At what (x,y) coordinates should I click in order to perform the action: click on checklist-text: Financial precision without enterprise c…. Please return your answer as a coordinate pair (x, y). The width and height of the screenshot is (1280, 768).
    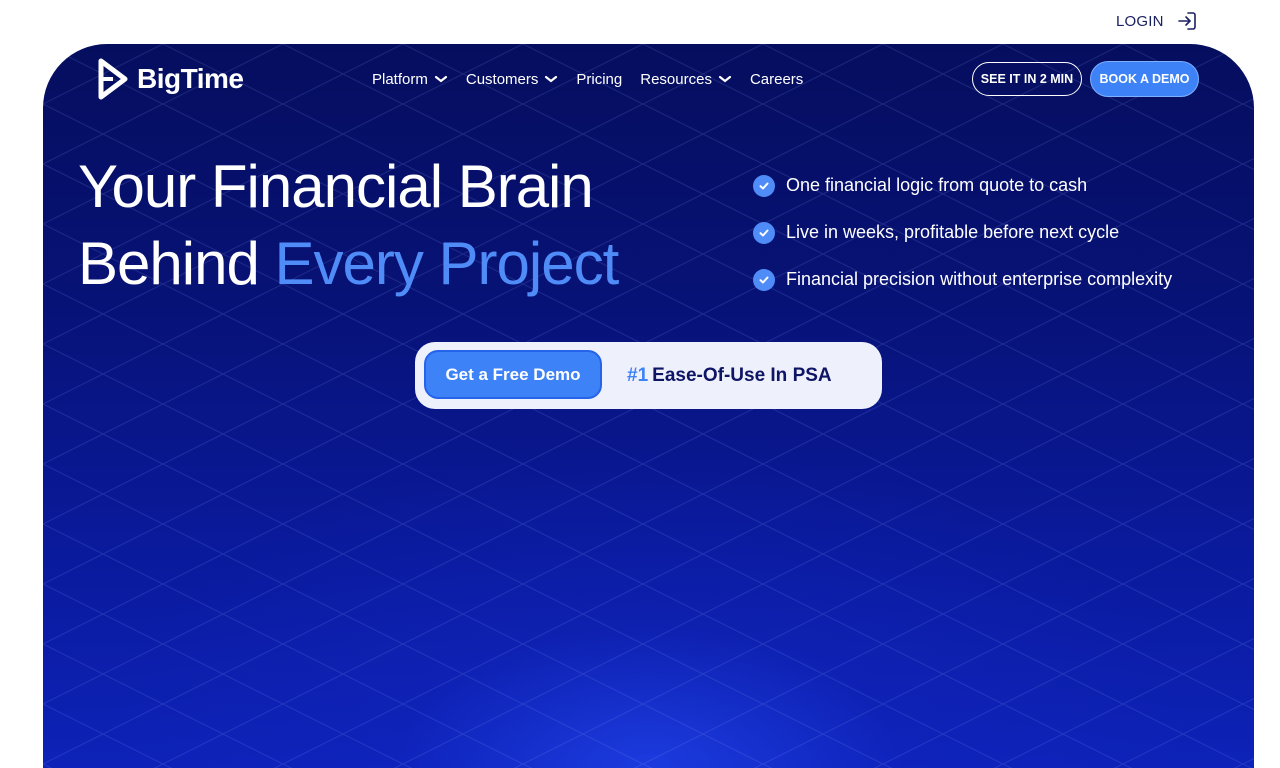
    Looking at the image, I should click on (979, 279).